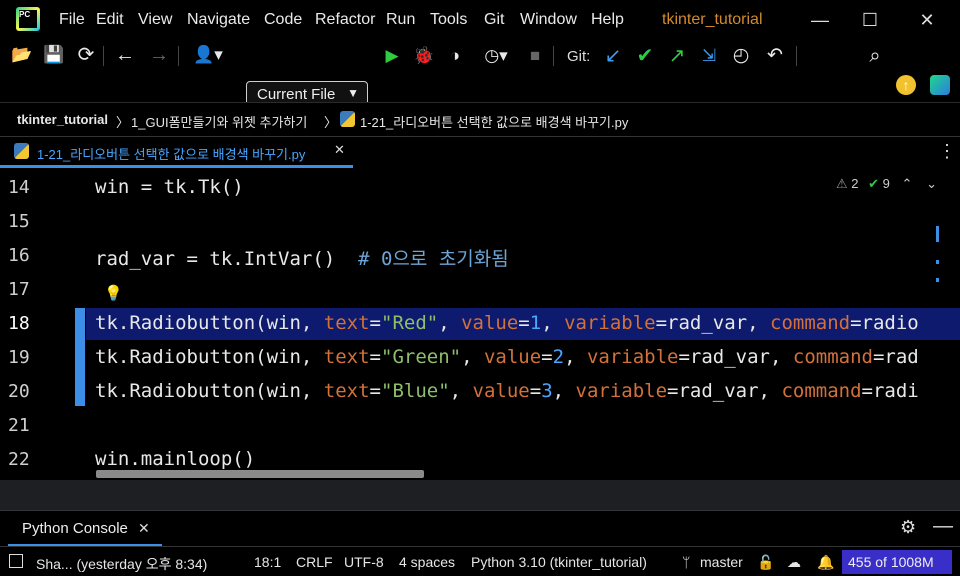 This screenshot has height=576, width=960. I want to click on stop-icon: ■, so click(535, 56).